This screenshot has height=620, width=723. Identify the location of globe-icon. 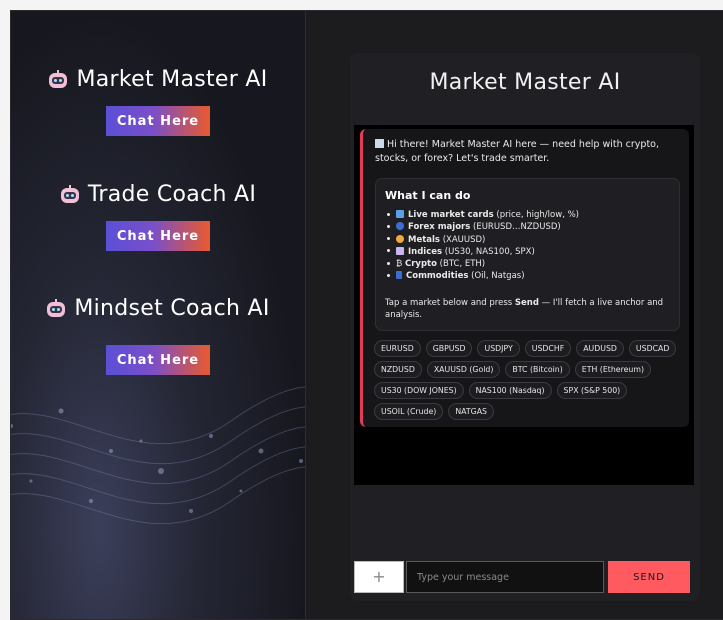
(400, 226).